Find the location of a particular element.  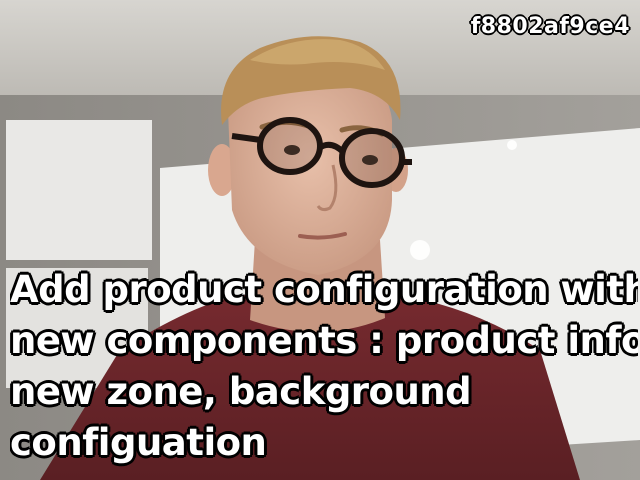

video-id-label: f8802af9ce4 is located at coordinates (550, 26).